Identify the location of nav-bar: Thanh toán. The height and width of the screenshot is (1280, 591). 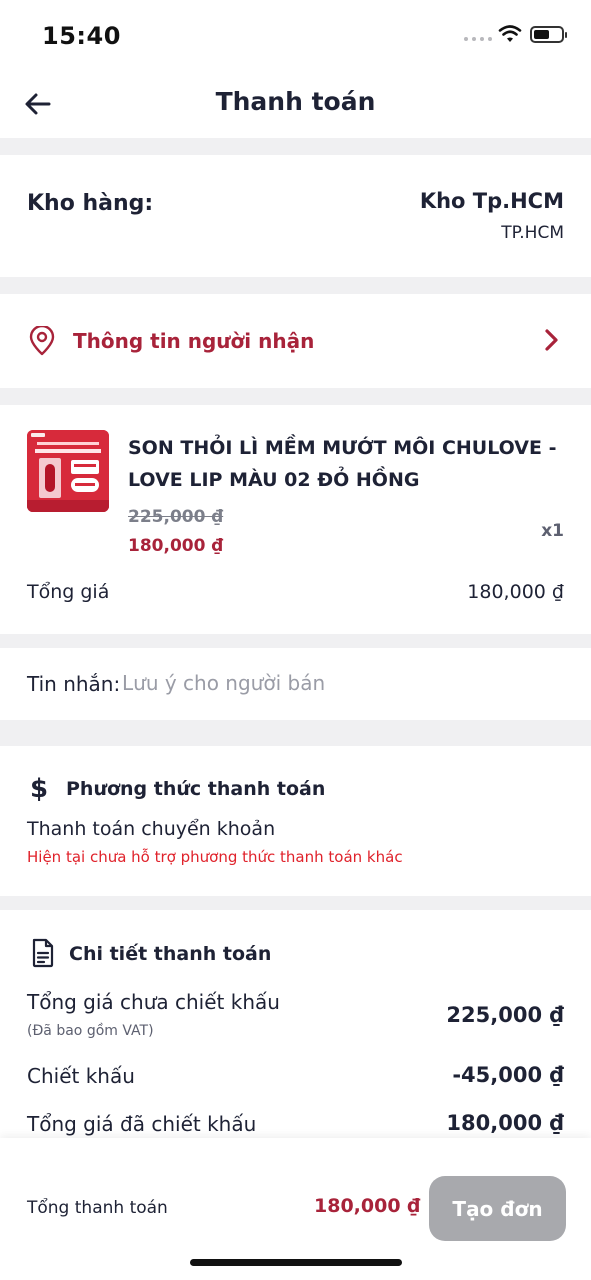
(295, 104).